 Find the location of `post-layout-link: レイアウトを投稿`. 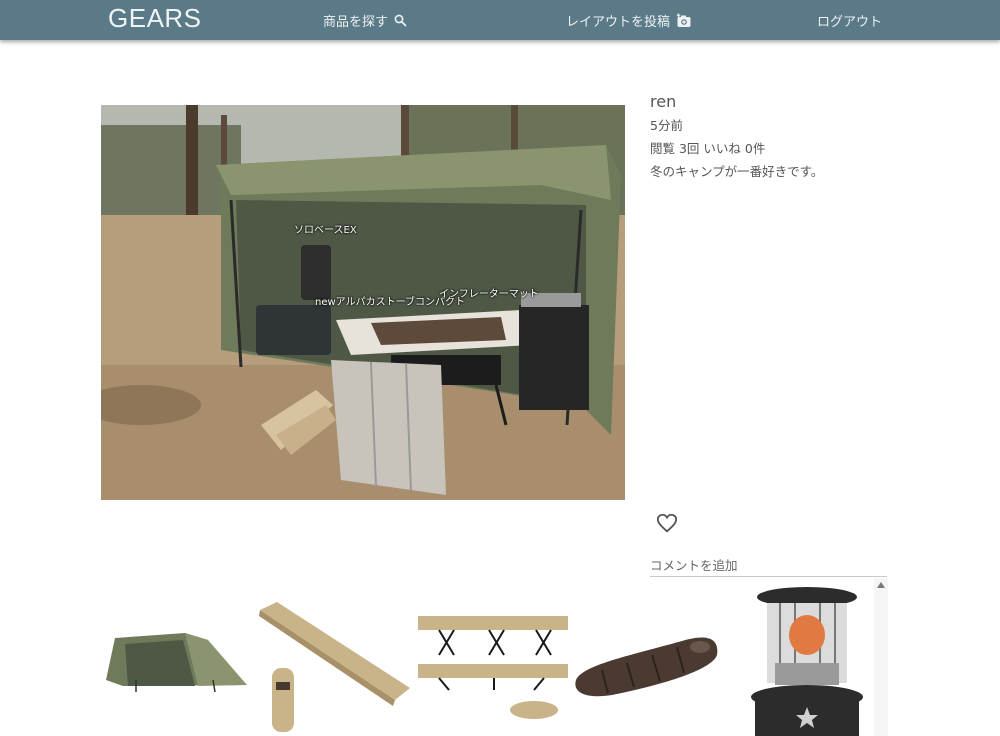

post-layout-link: レイアウトを投稿 is located at coordinates (629, 20).